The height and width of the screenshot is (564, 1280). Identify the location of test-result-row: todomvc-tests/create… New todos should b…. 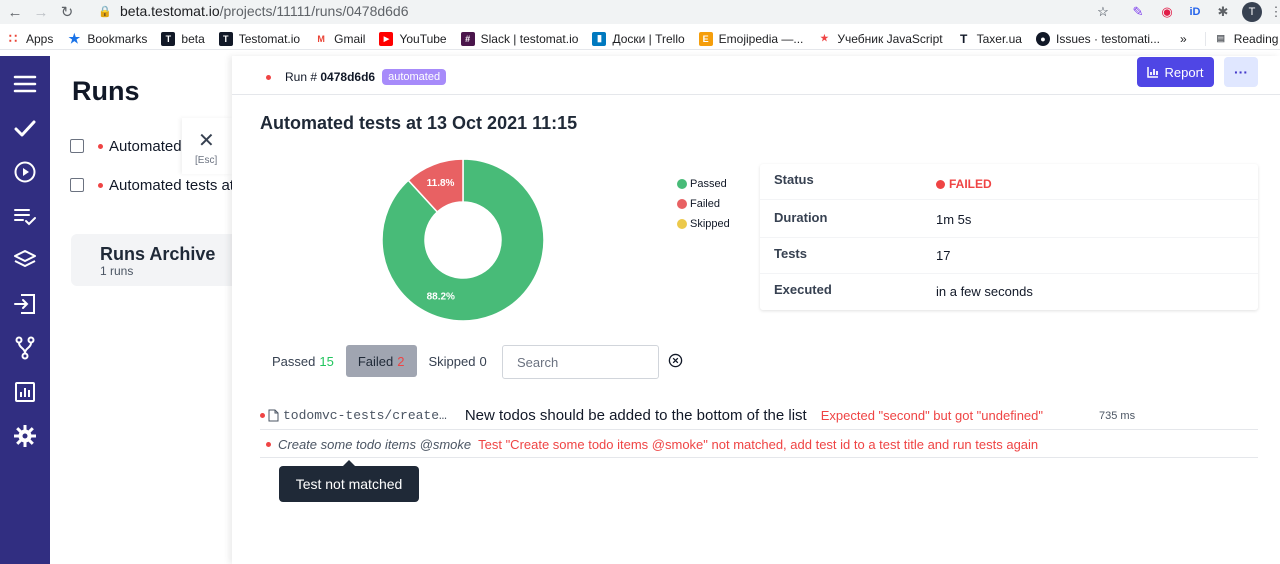
(759, 416).